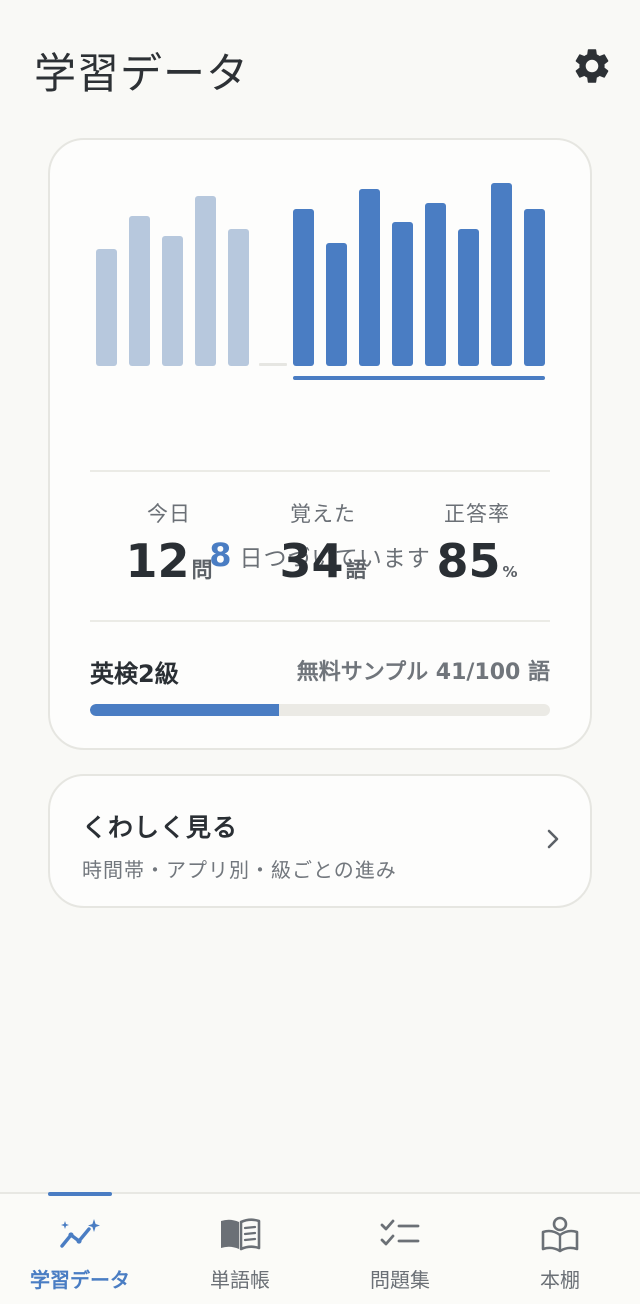  I want to click on stat-unit: %, so click(510, 572).